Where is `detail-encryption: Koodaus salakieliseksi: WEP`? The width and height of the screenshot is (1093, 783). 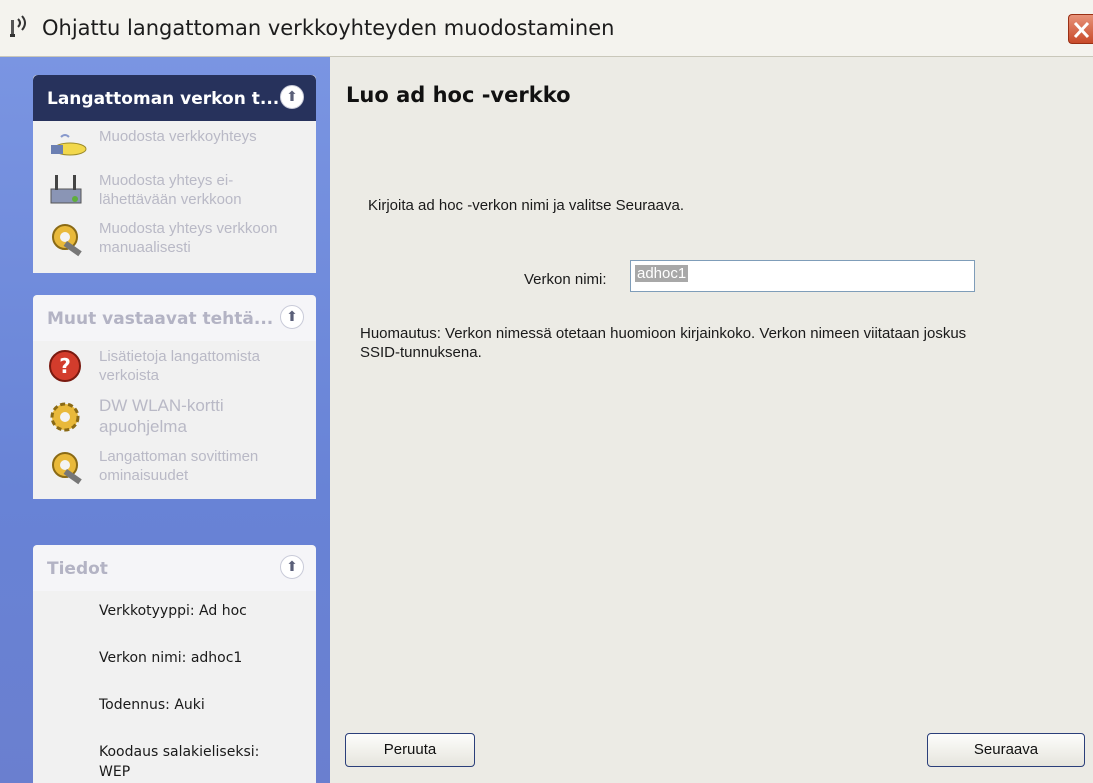 detail-encryption: Koodaus salakieliseksi: WEP is located at coordinates (179, 762).